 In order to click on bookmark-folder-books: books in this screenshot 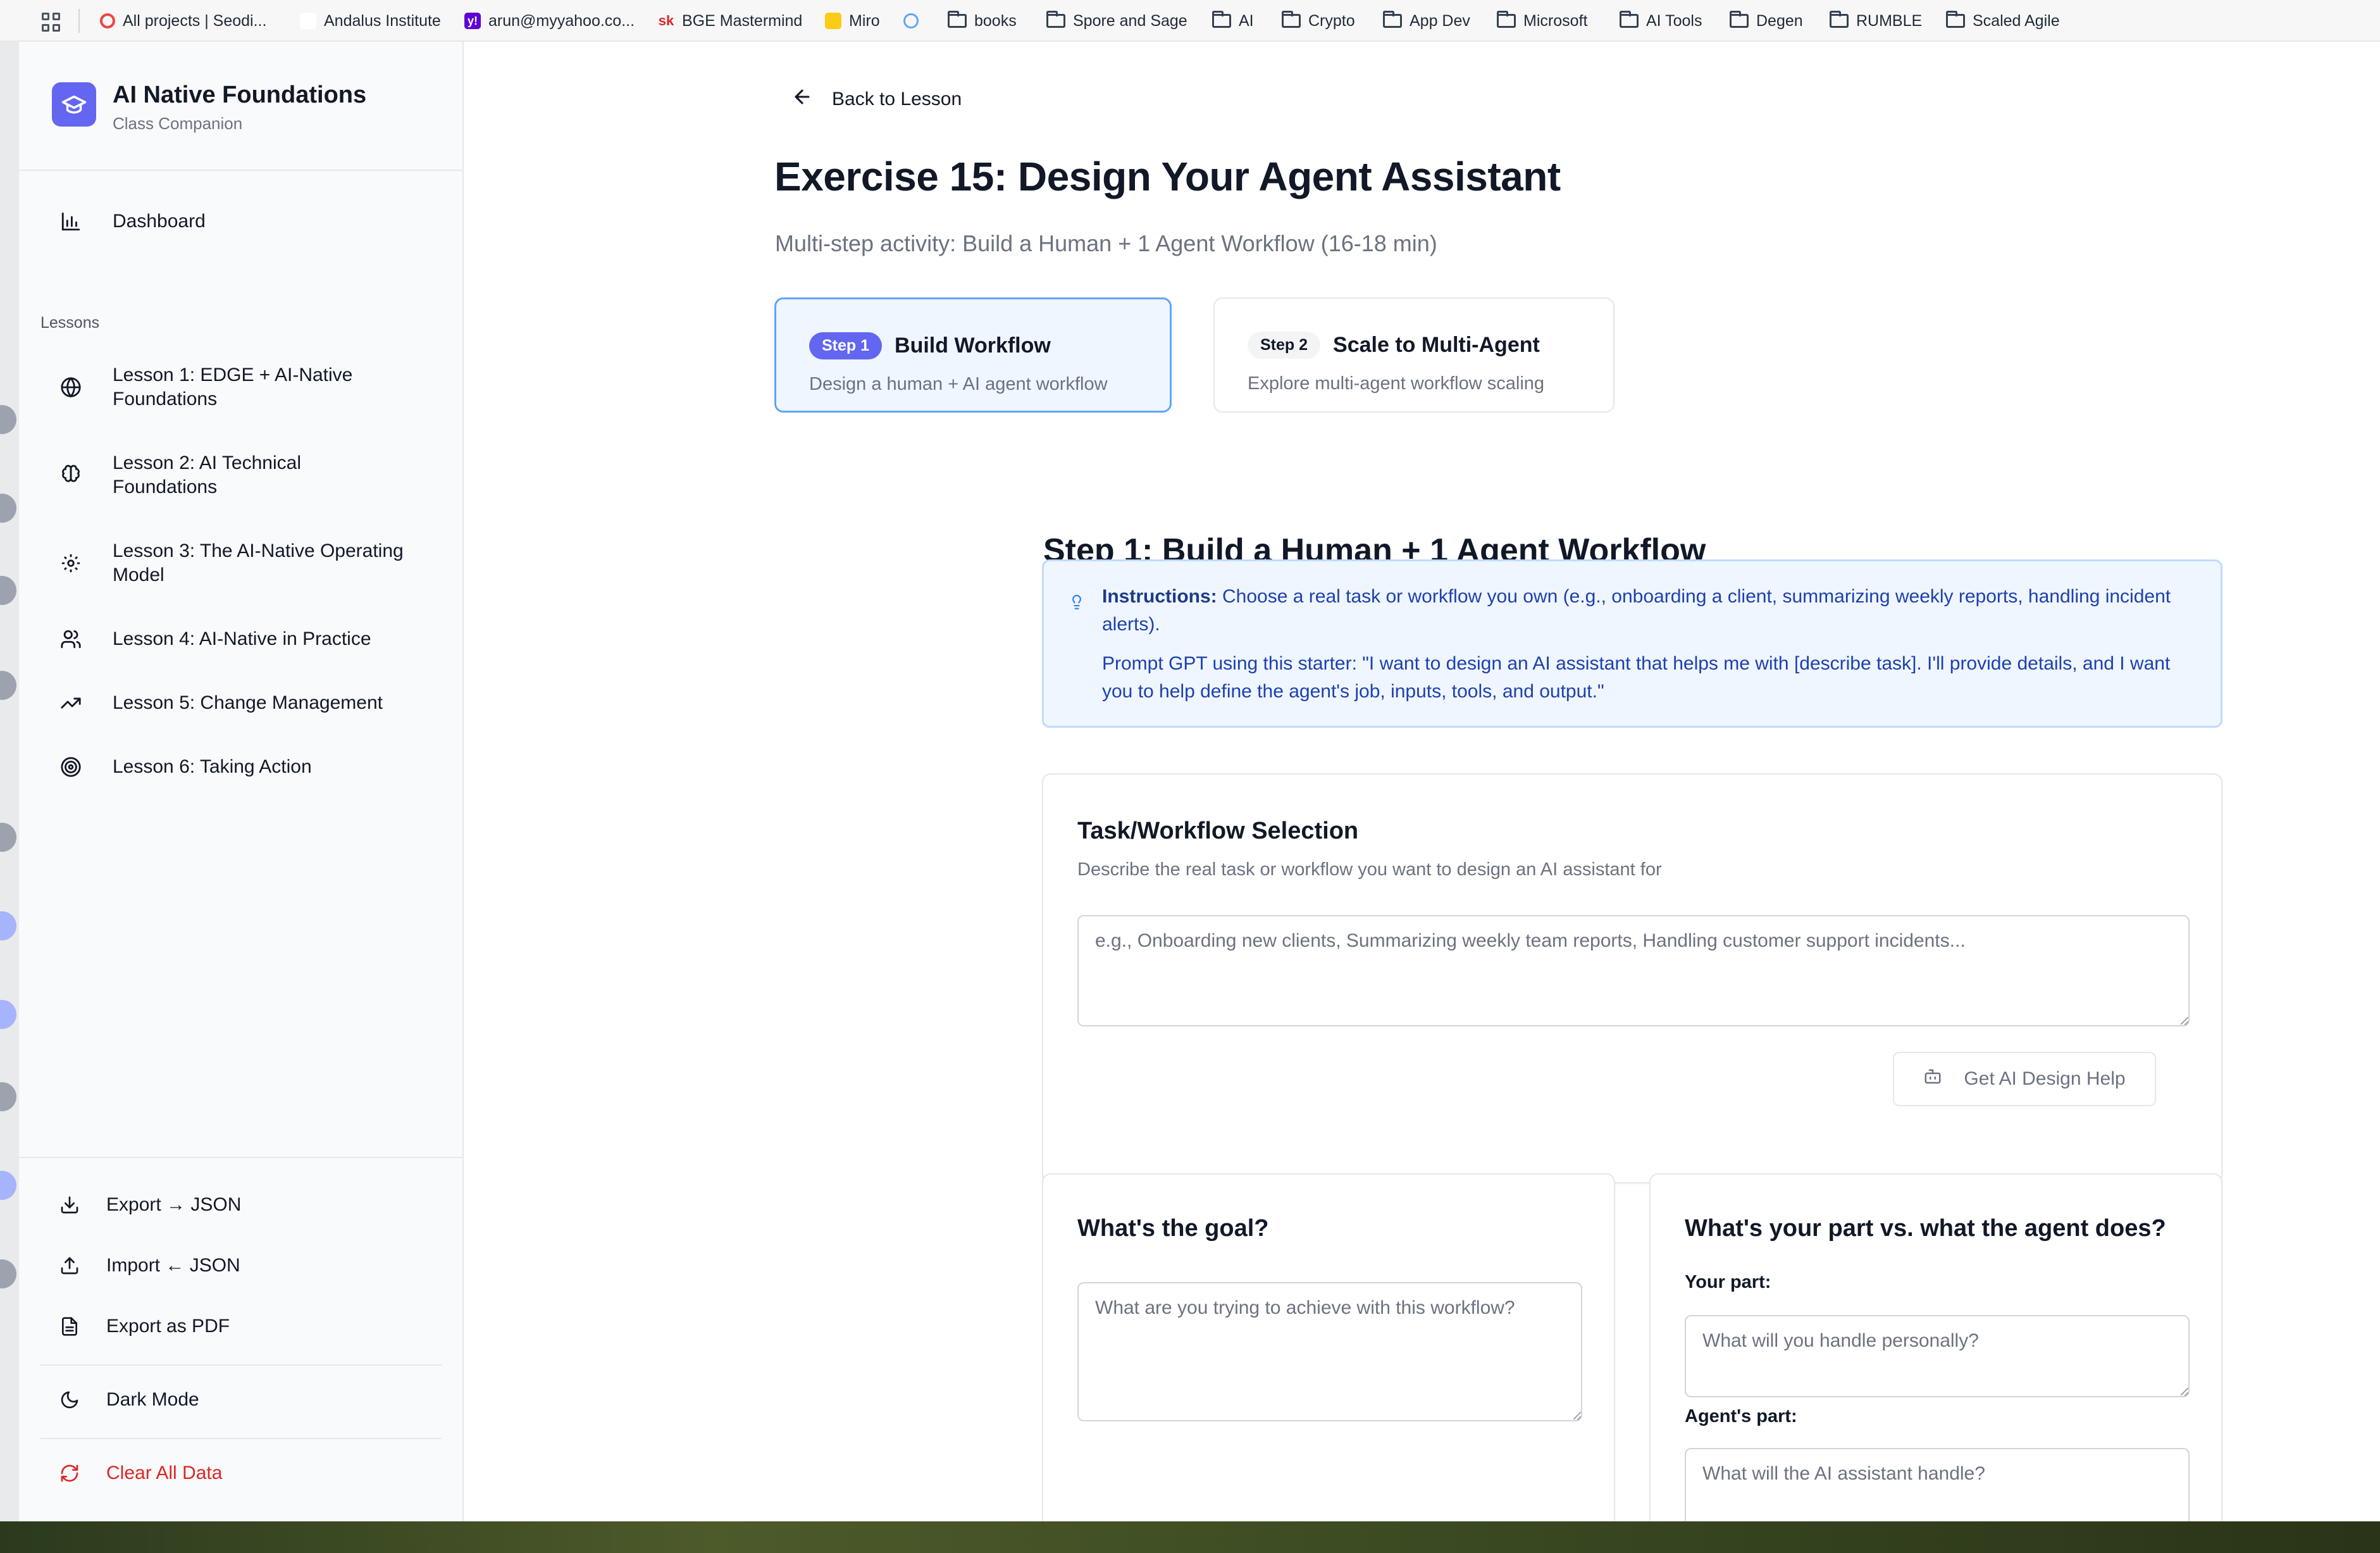, I will do `click(982, 21)`.